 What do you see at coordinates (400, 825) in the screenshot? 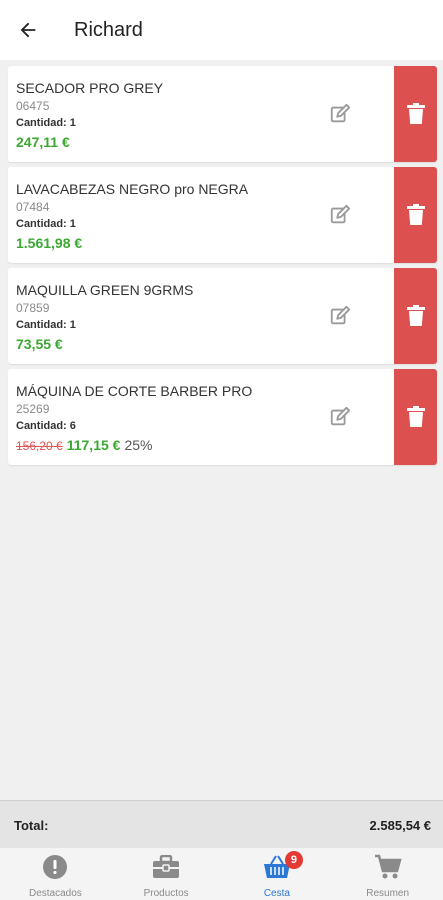
I see `total-value: 2.585,54 €` at bounding box center [400, 825].